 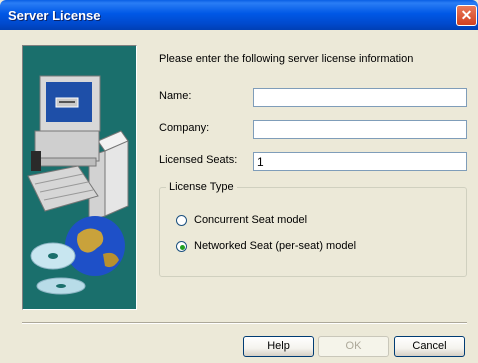 I want to click on license-type-label: License Type, so click(x=201, y=187).